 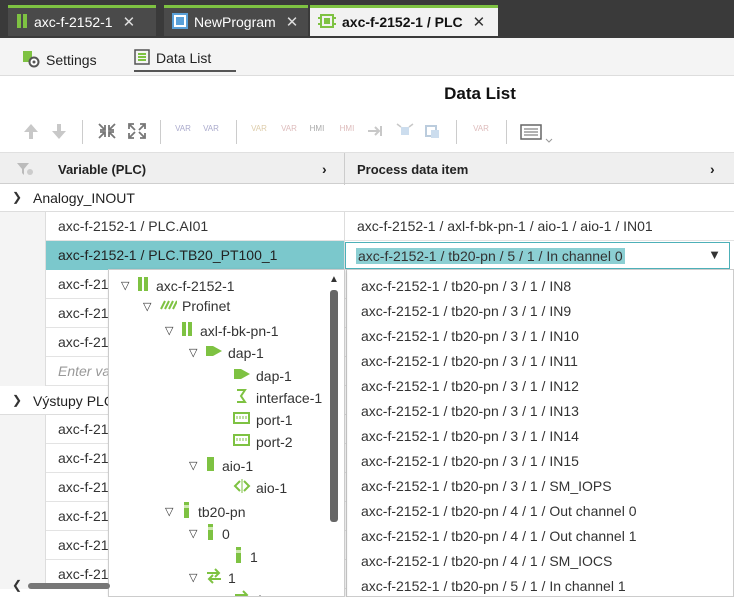 I want to click on variable-cell: axc-f-2152-1 / PLC.DO05, so click(x=84, y=545).